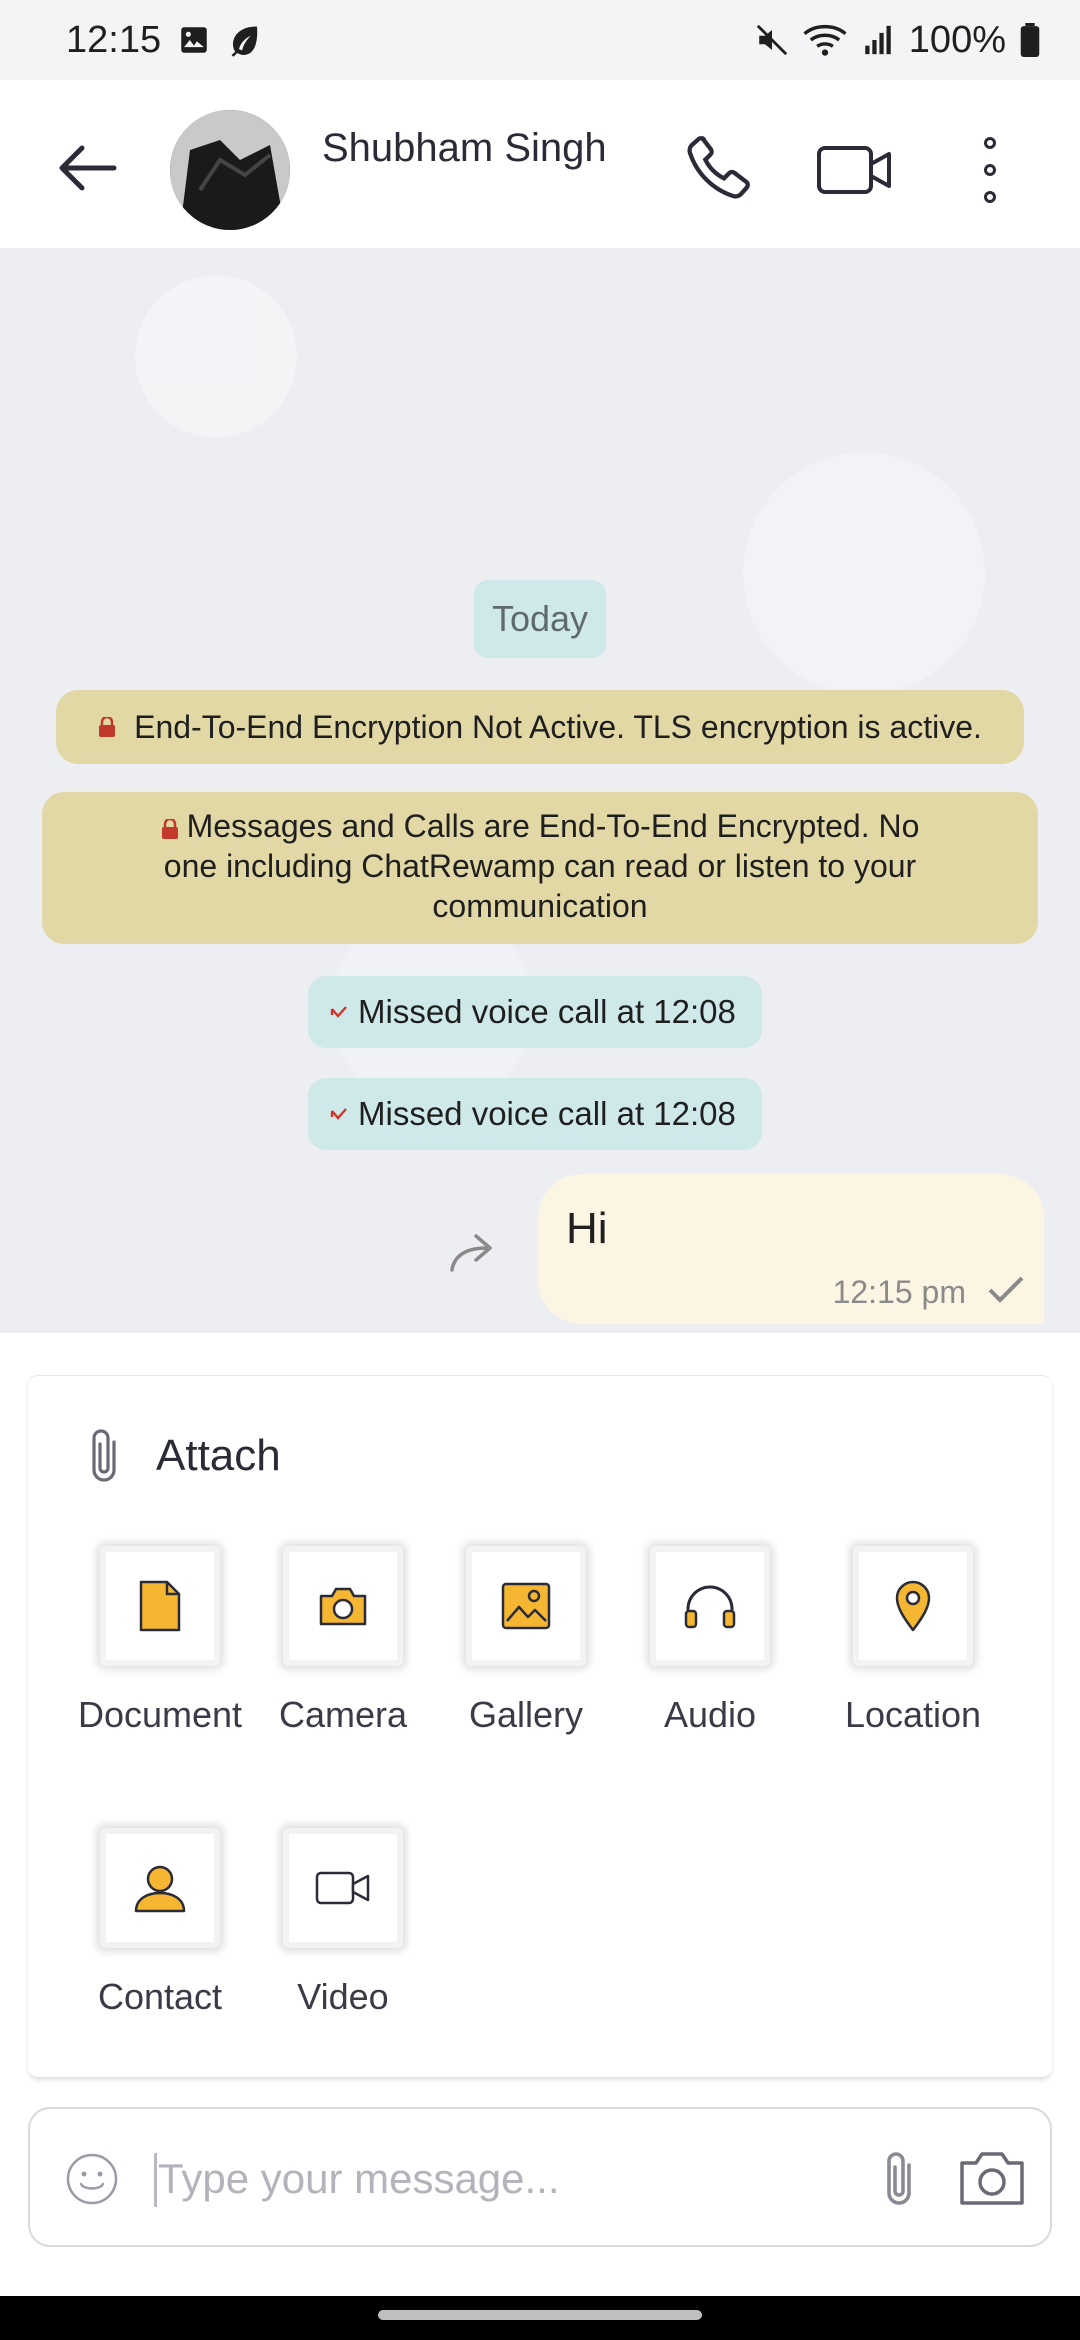 The width and height of the screenshot is (1080, 2340). Describe the element at coordinates (244, 41) in the screenshot. I see `leaf-notification-icon` at that location.